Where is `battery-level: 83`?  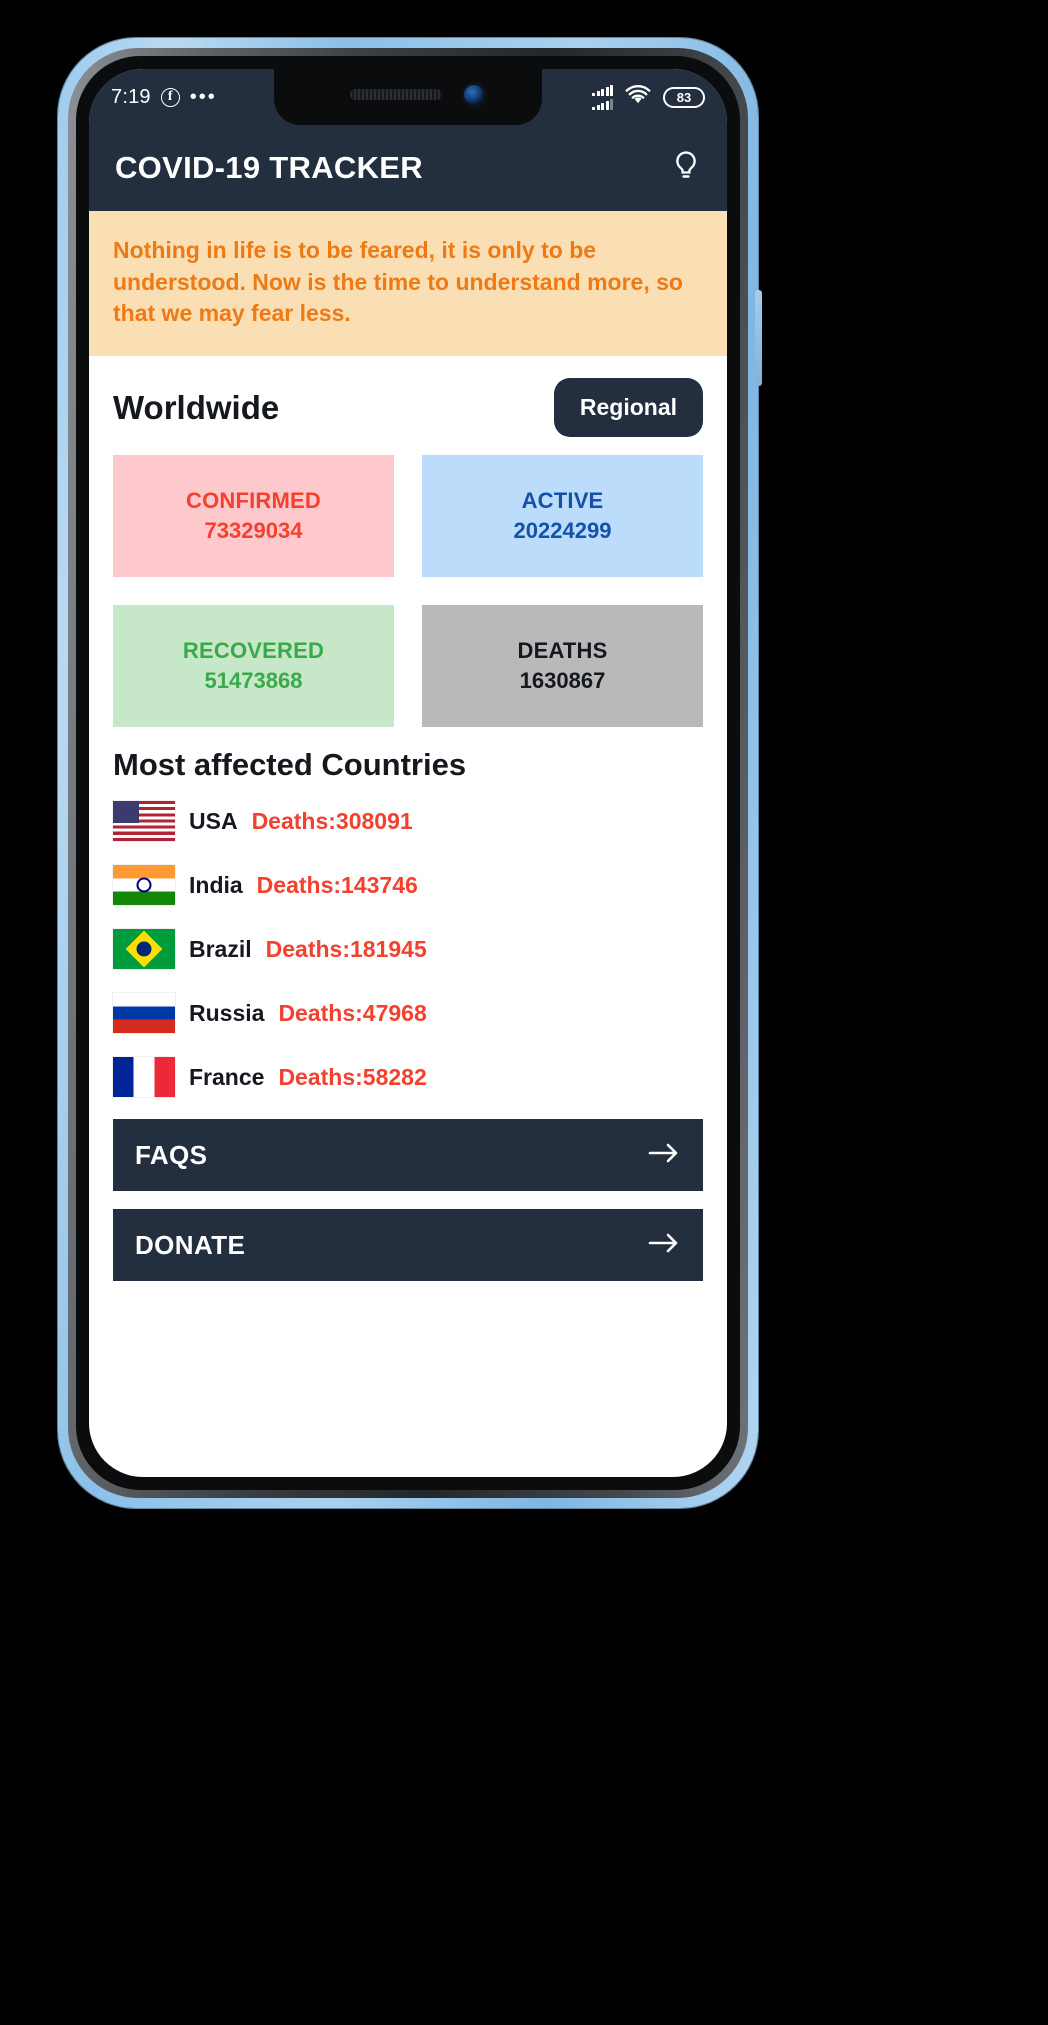 battery-level: 83 is located at coordinates (684, 97).